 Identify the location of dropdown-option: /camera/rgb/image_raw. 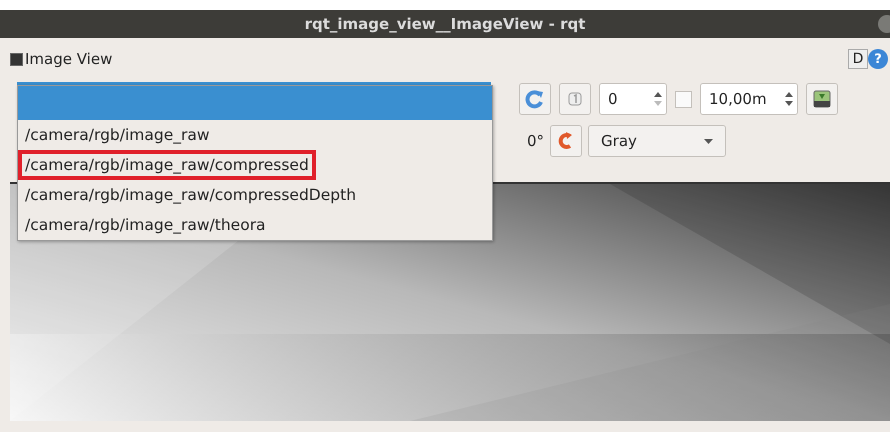
(255, 135).